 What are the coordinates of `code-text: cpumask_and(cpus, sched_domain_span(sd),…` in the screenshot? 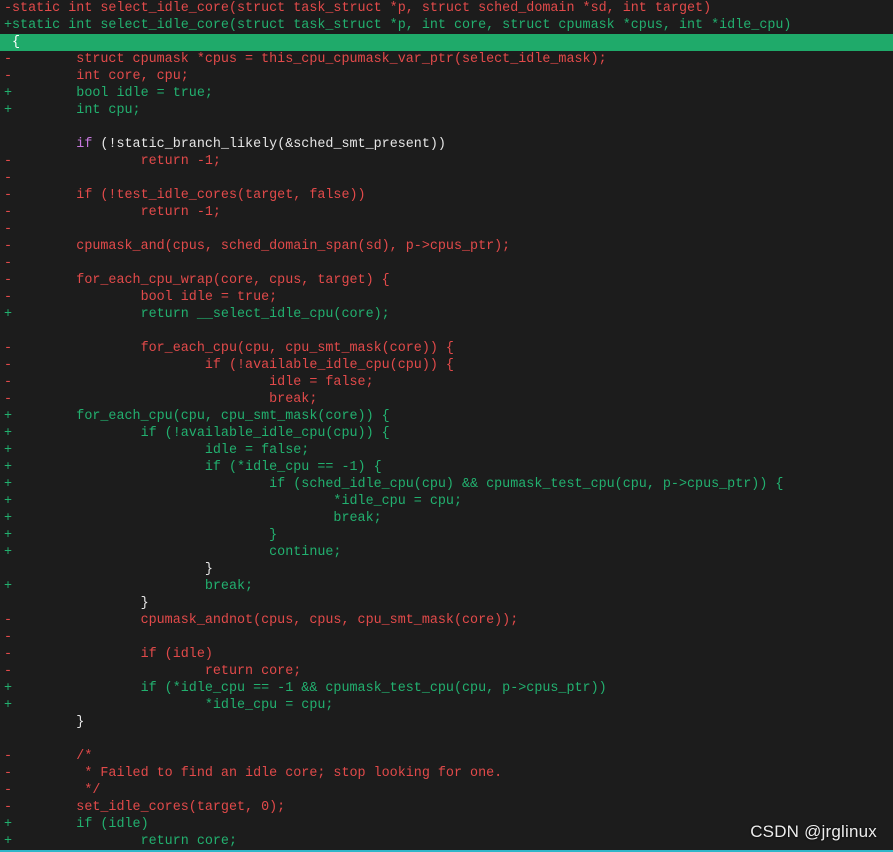 It's located at (261, 246).